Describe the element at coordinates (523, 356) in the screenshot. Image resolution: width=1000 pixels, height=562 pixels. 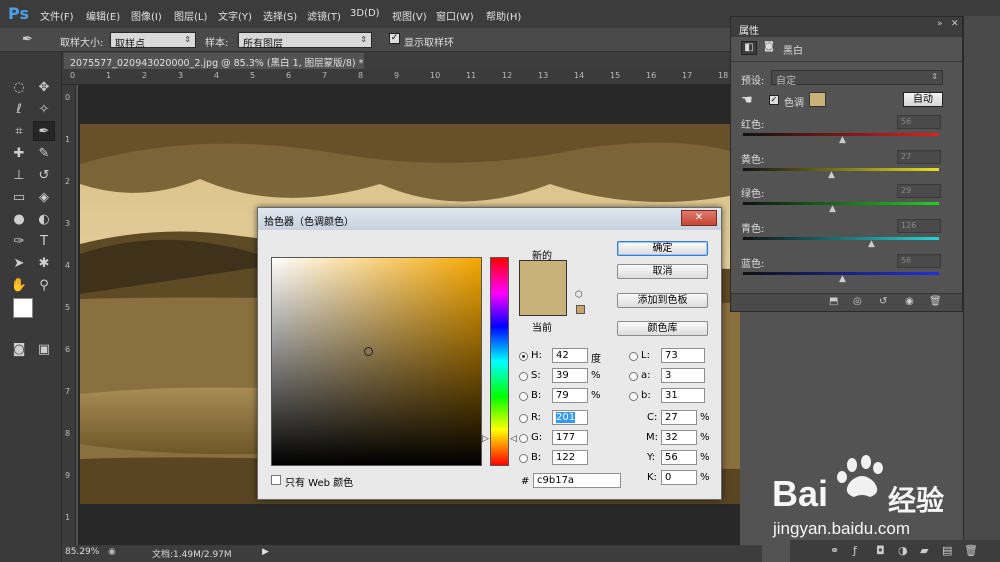
I see `hue-radio` at that location.